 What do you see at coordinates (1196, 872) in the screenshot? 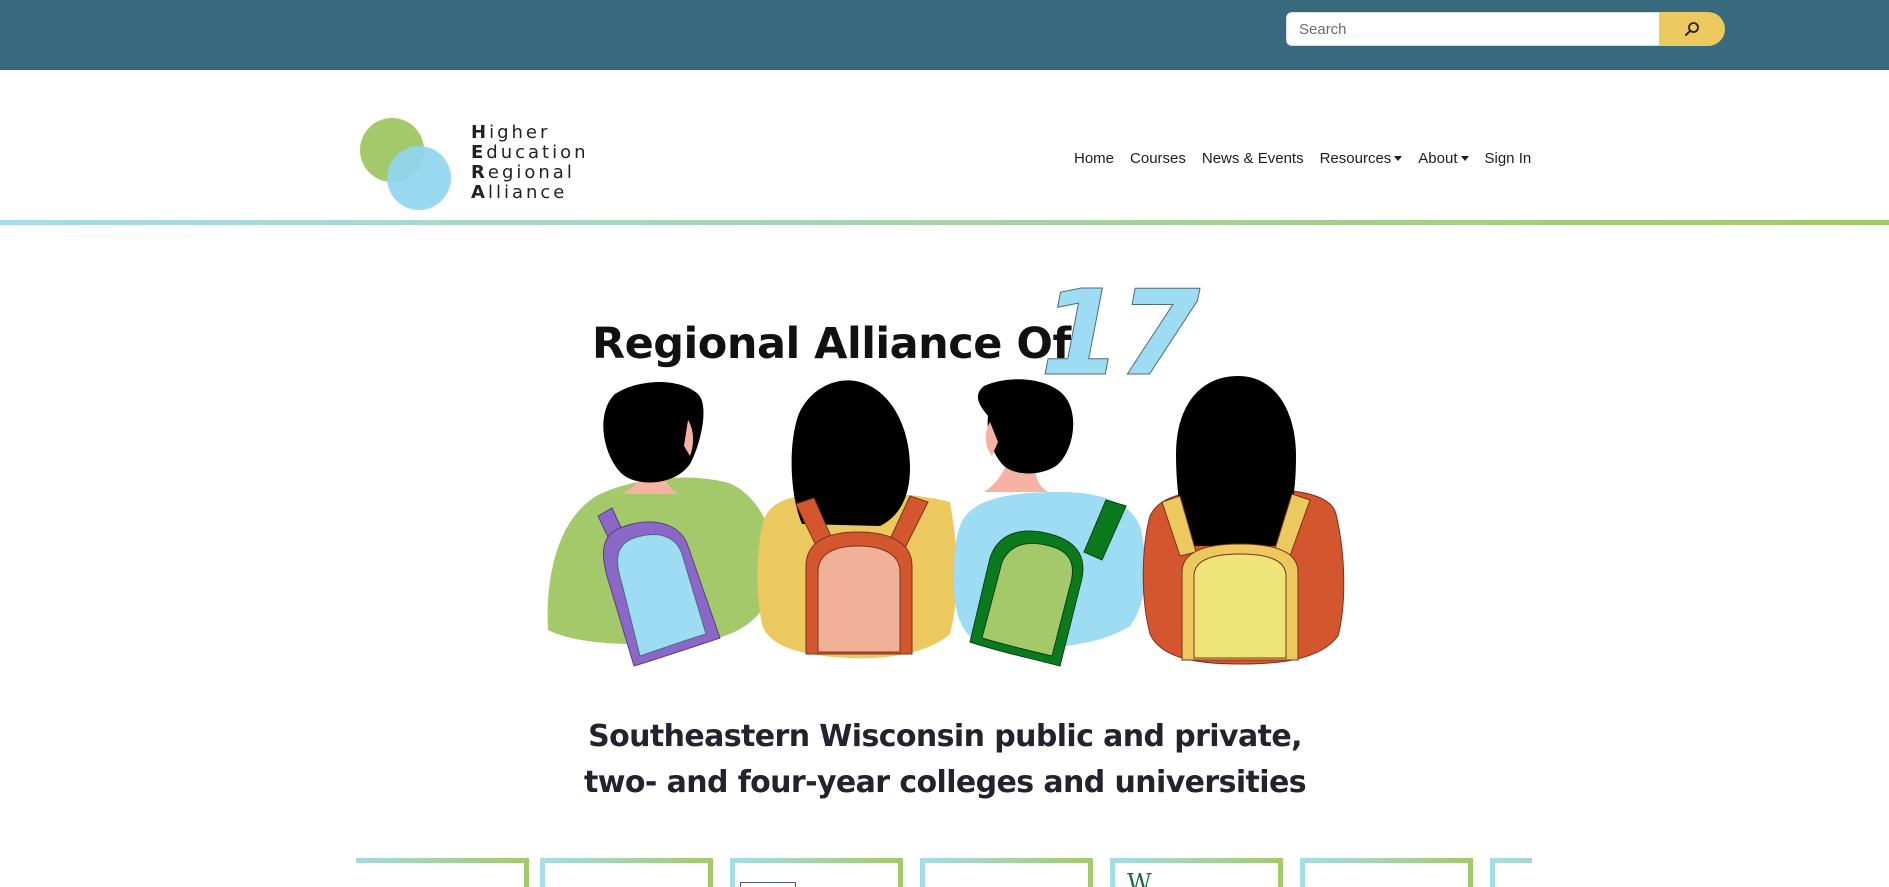
I see `member-card: W` at bounding box center [1196, 872].